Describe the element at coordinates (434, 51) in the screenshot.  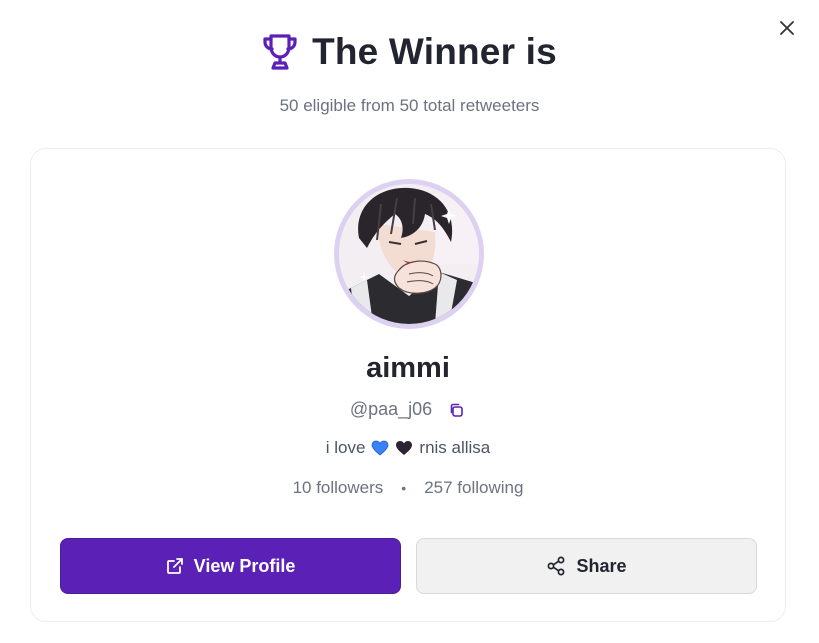
I see `dialog-title: The Winner is` at that location.